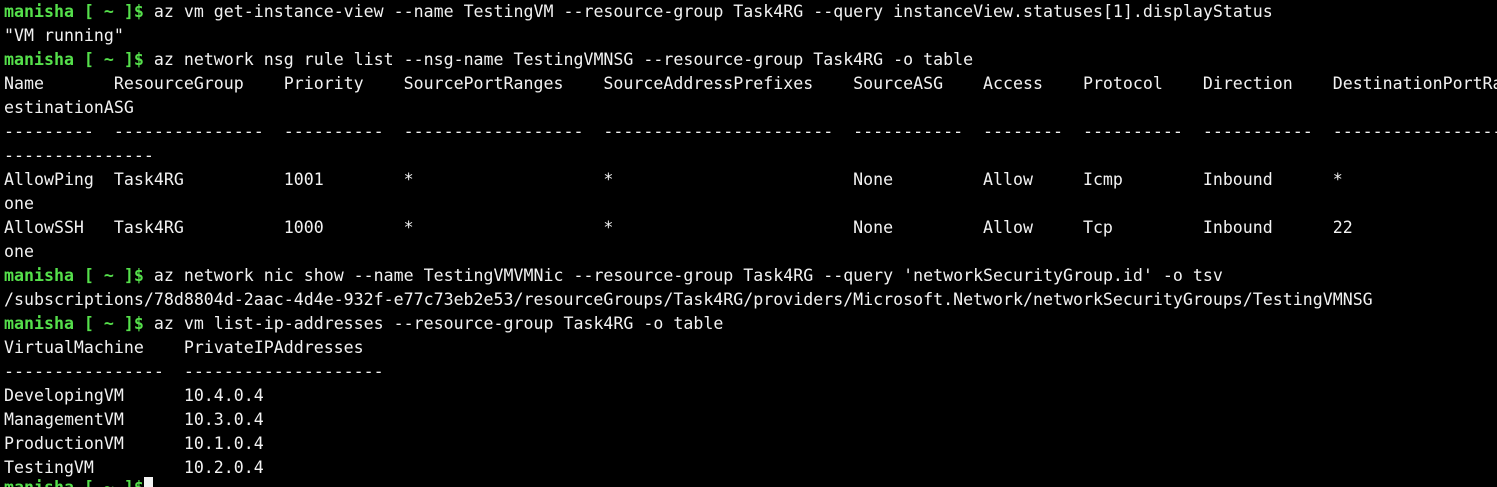 The width and height of the screenshot is (1497, 487). Describe the element at coordinates (134, 395) in the screenshot. I see `output-text: DevelopingVM 10.4.0.4` at that location.